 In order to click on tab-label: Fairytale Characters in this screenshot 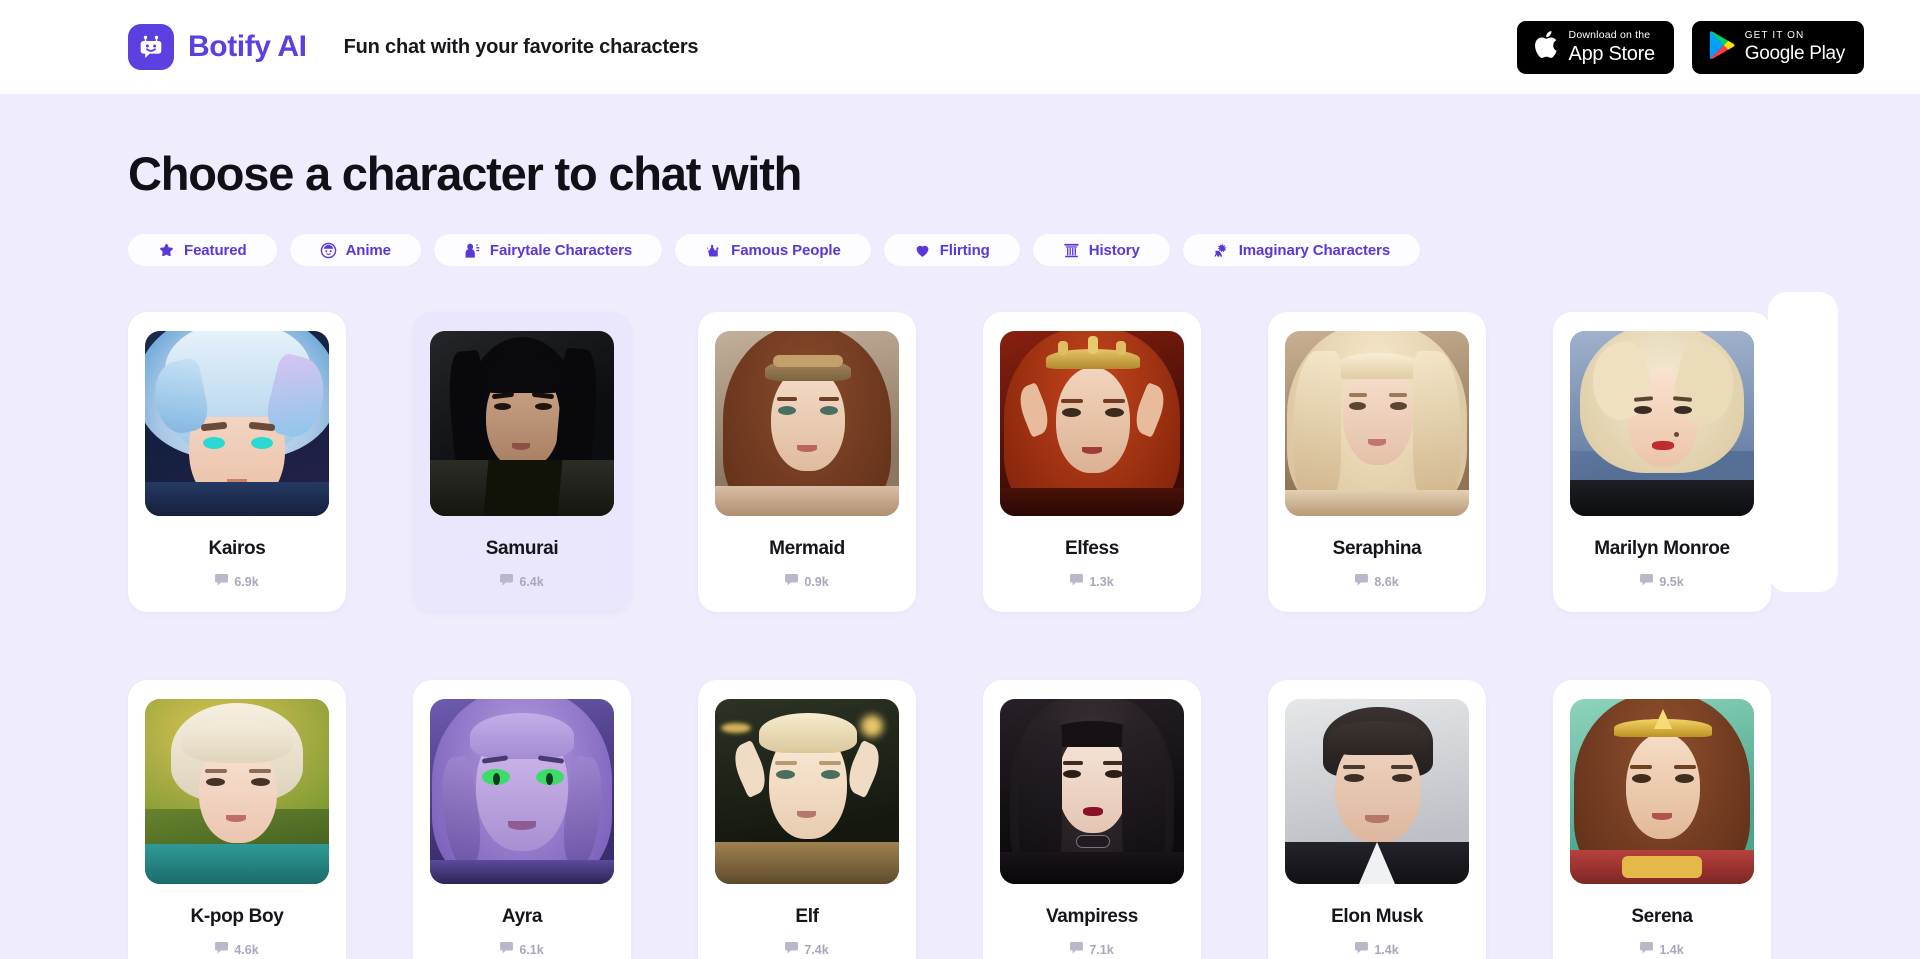, I will do `click(561, 250)`.